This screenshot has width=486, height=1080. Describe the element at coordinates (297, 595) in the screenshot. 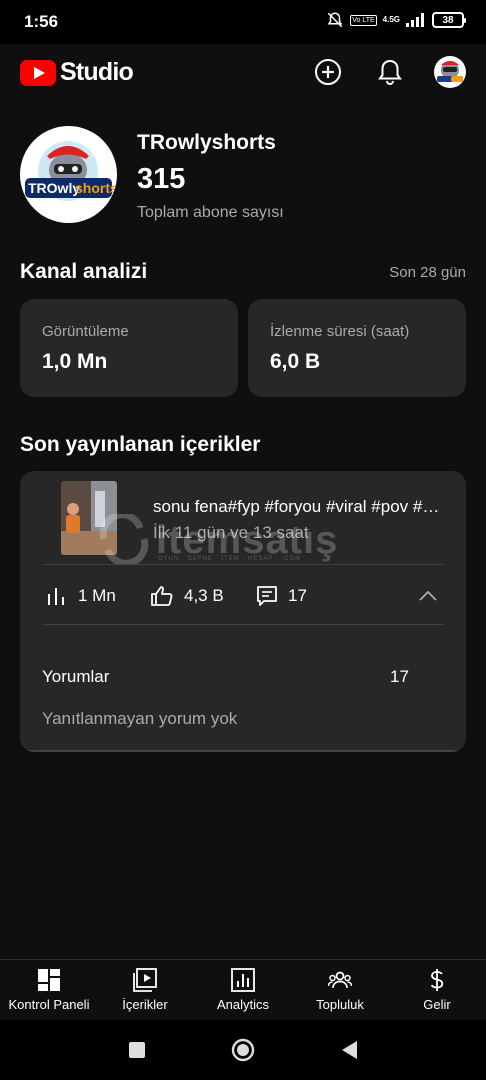

I see `comments-count-stat: 17` at that location.